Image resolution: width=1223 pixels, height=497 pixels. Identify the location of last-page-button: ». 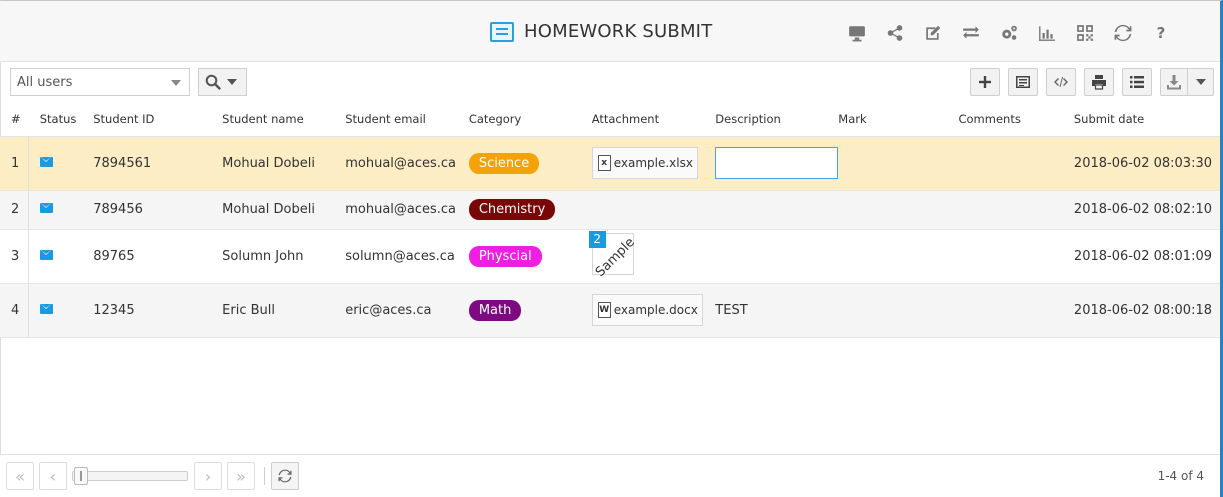
(241, 476).